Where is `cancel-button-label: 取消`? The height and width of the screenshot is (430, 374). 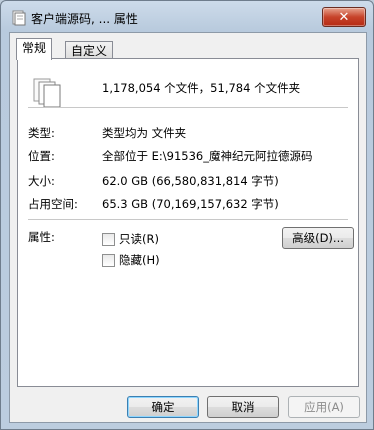 cancel-button-label: 取消 is located at coordinates (243, 407).